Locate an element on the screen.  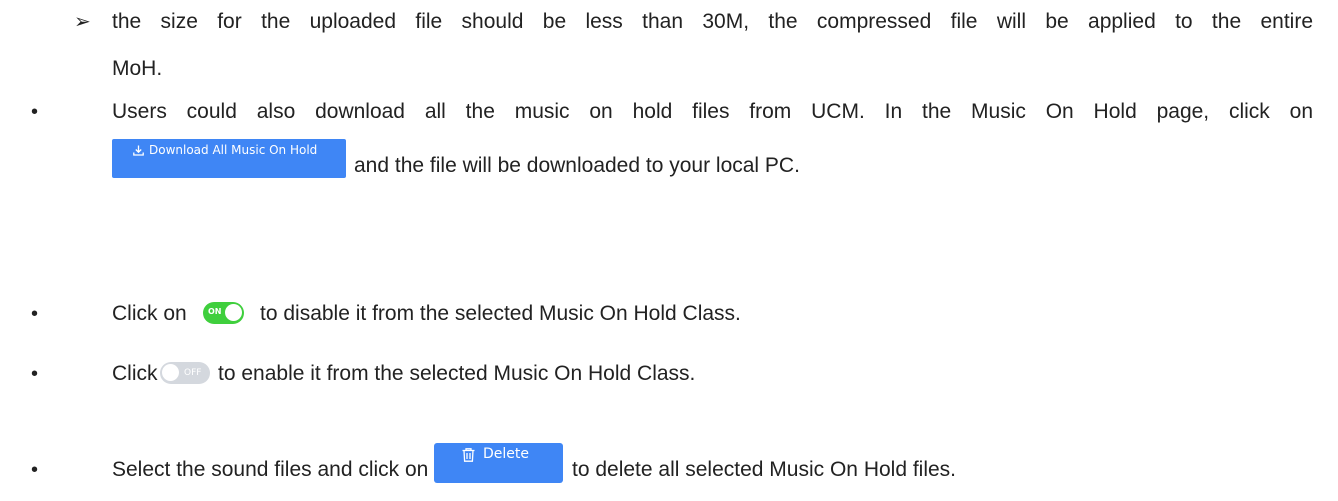
trash-icon is located at coordinates (468, 455).